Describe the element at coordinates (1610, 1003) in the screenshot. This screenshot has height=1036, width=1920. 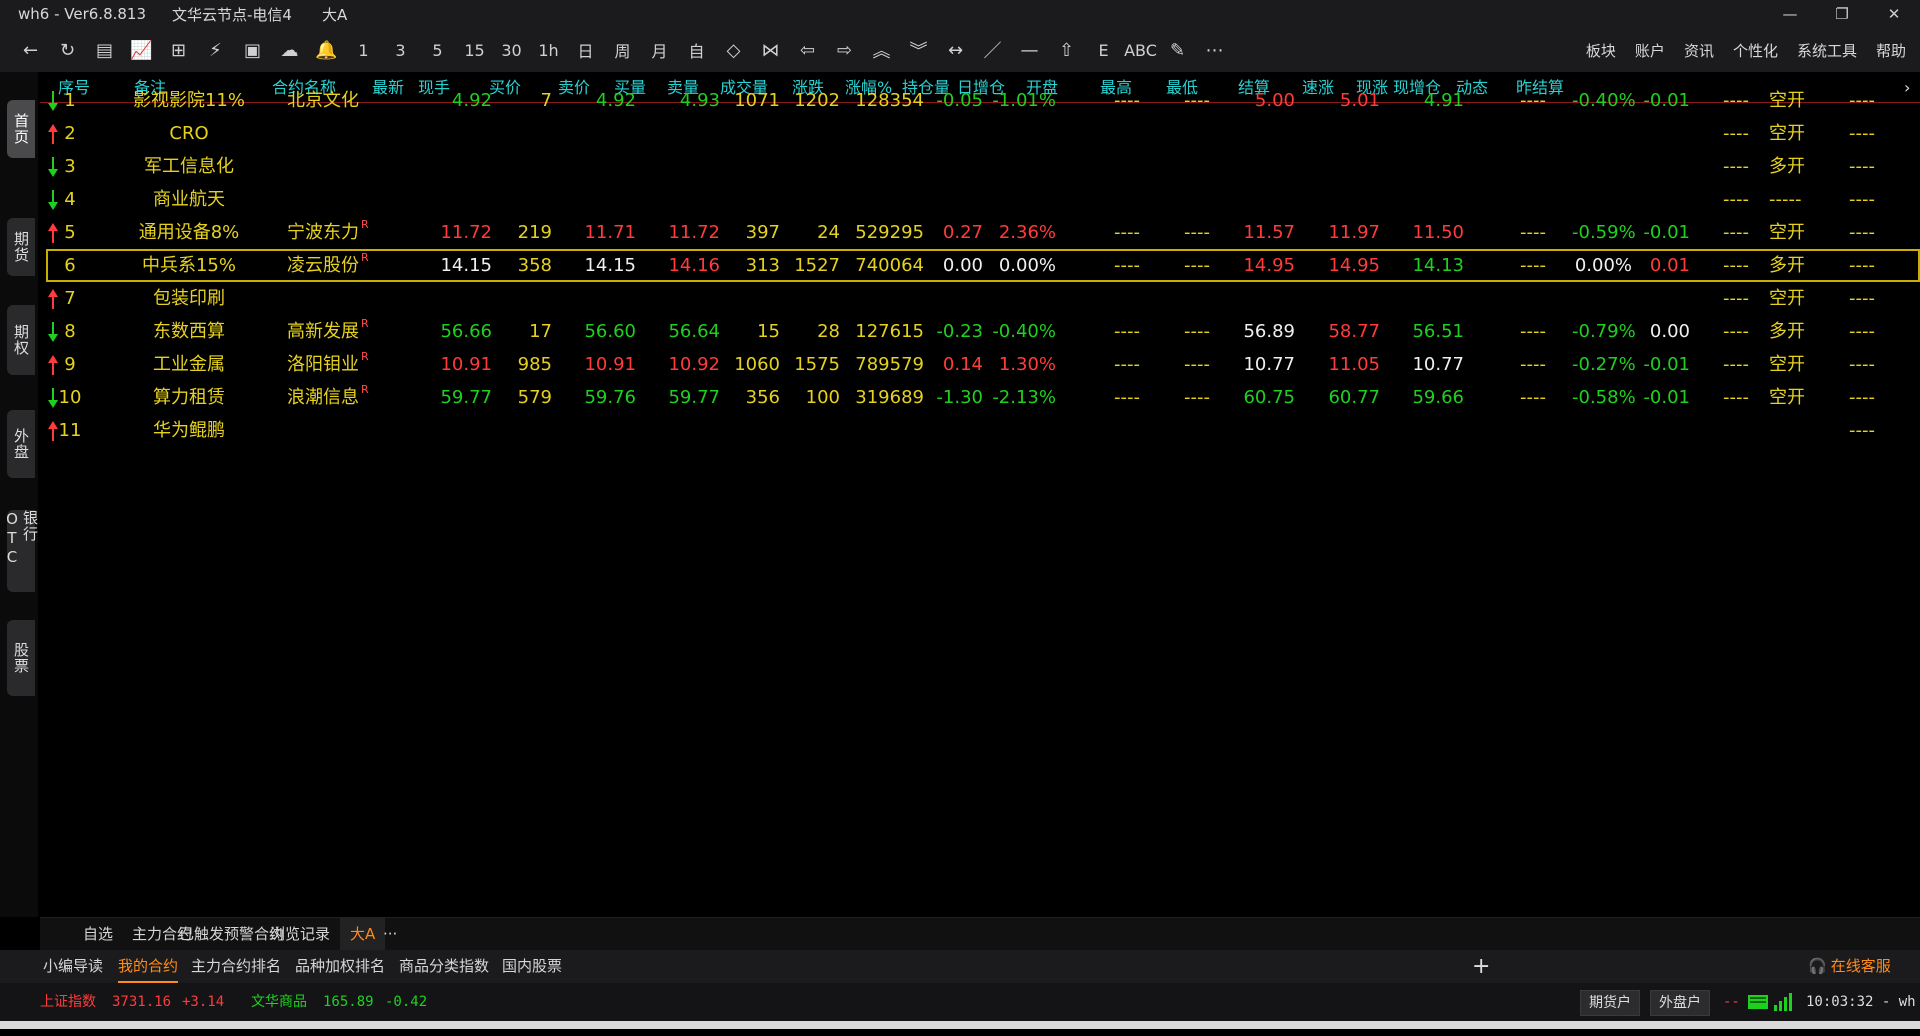
I see `futures-account-button: 期货户` at that location.